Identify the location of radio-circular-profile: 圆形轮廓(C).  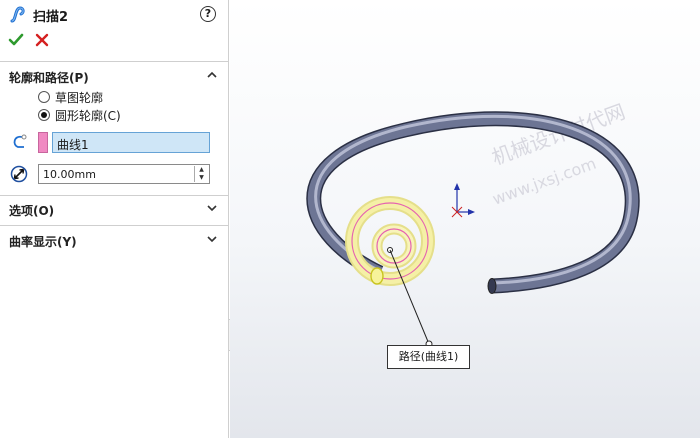
(118, 115).